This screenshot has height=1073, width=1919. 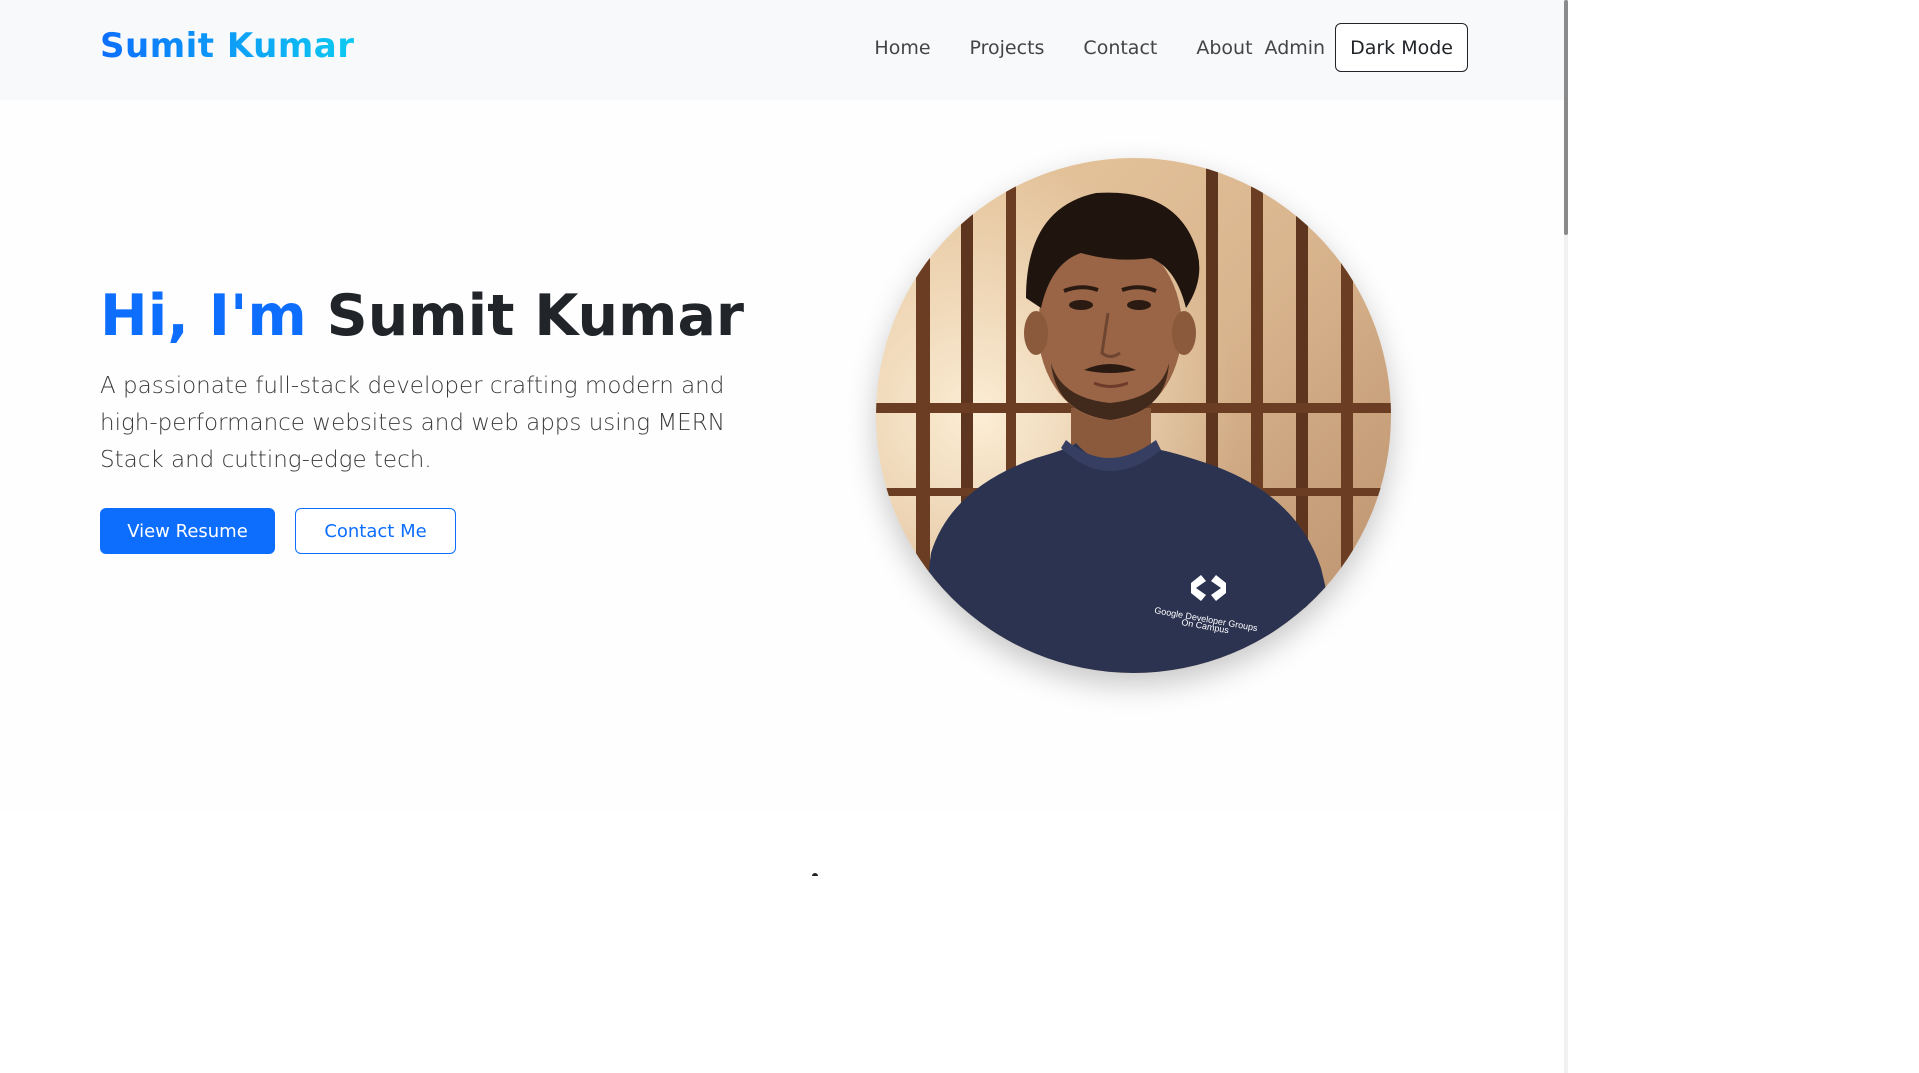 What do you see at coordinates (535, 316) in the screenshot?
I see `hero-name: Sumit Kumar` at bounding box center [535, 316].